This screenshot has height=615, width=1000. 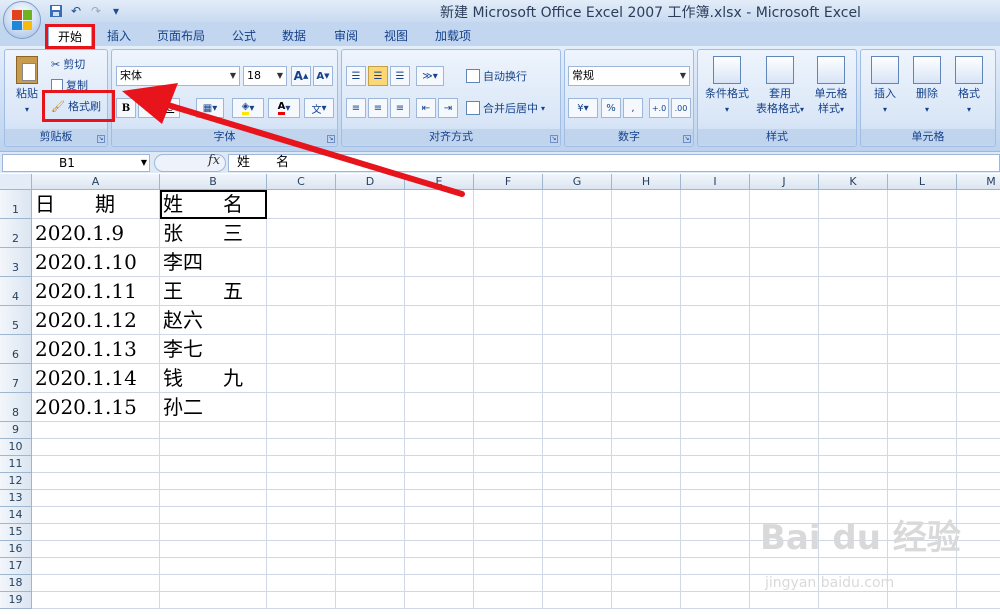 I want to click on arrow-head, so click(x=150, y=103).